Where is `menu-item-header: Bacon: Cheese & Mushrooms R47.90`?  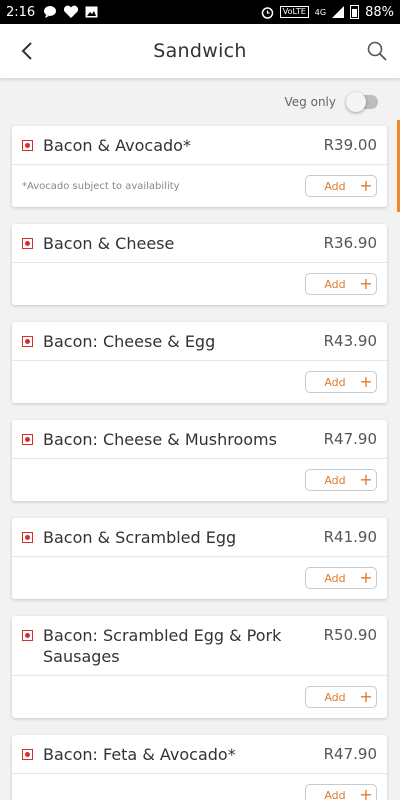
menu-item-header: Bacon: Cheese & Mushrooms R47.90 is located at coordinates (199, 439).